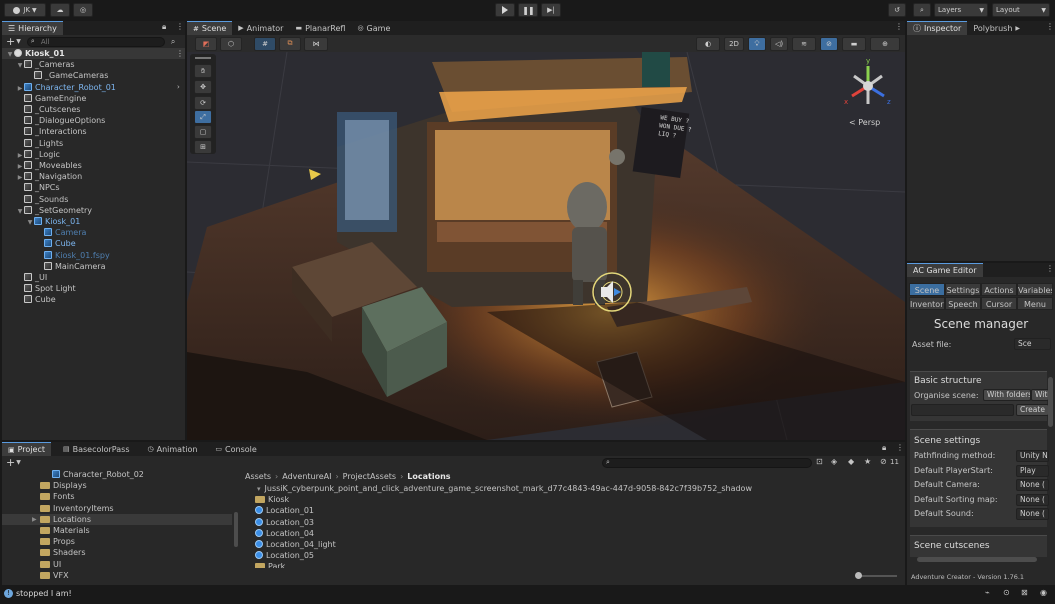 The image size is (1055, 604). Describe the element at coordinates (96, 449) in the screenshot. I see `tab-basecolorpass: ▤ BasecolorPass` at that location.